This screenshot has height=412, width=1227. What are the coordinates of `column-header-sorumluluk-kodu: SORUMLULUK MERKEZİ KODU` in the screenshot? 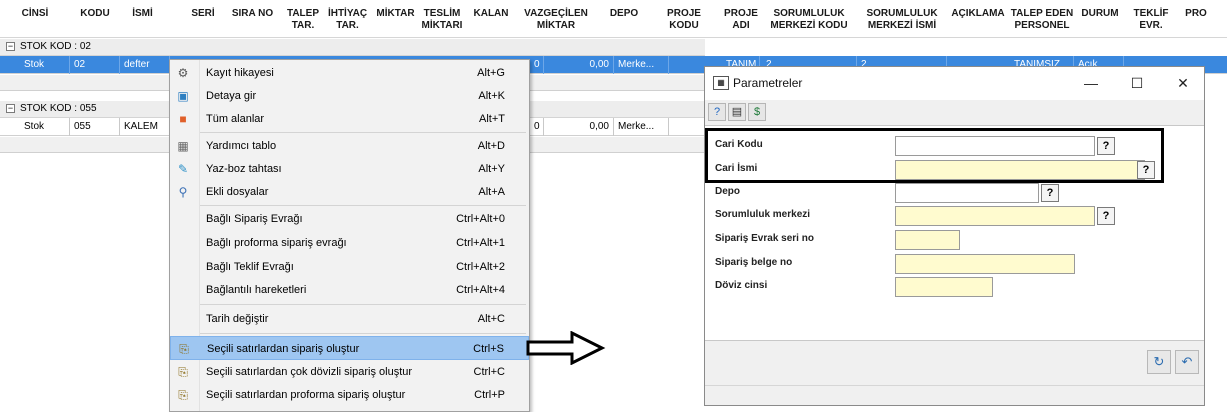 It's located at (809, 19).